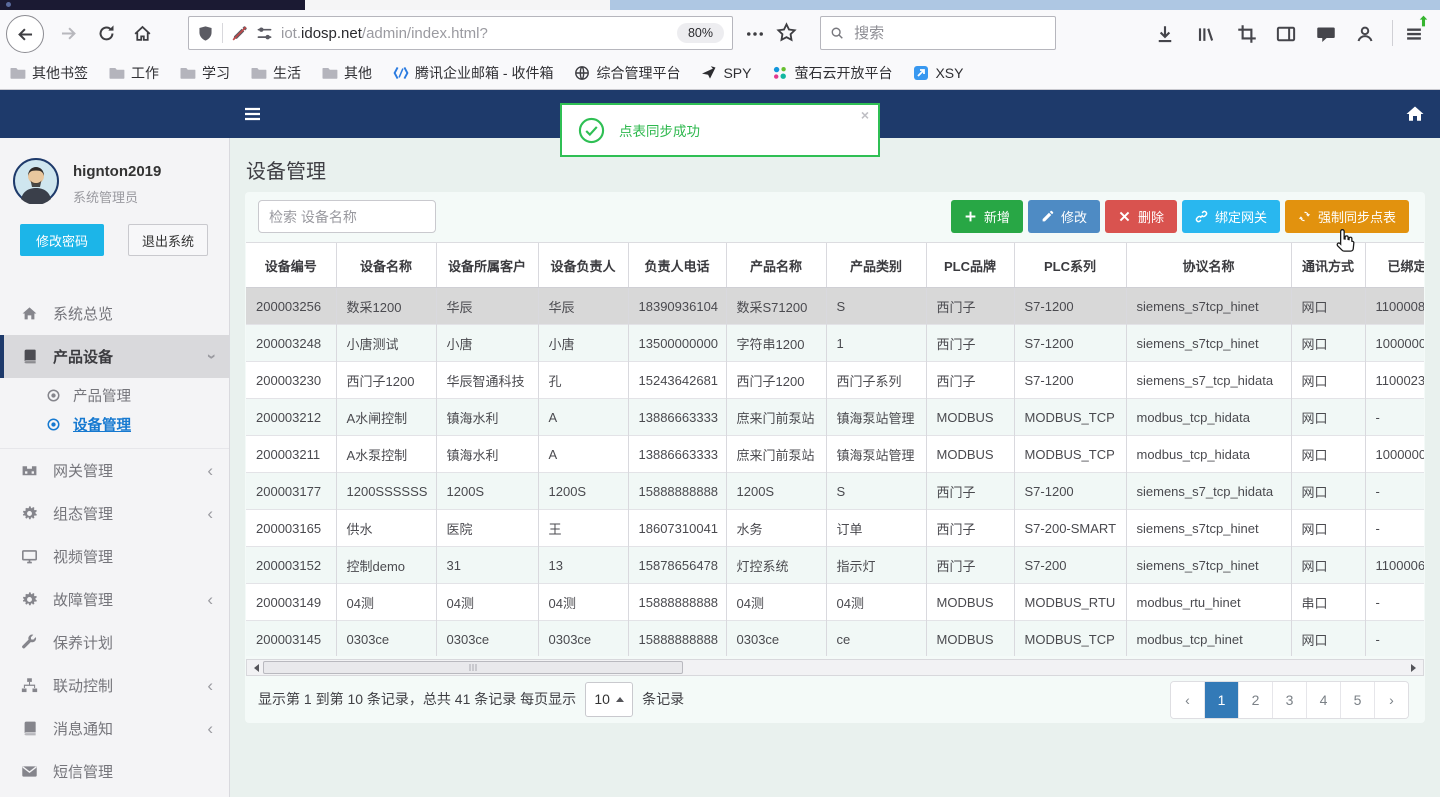  I want to click on bookmark-item: 腾讯企业邮箱 - 收件箱, so click(473, 73).